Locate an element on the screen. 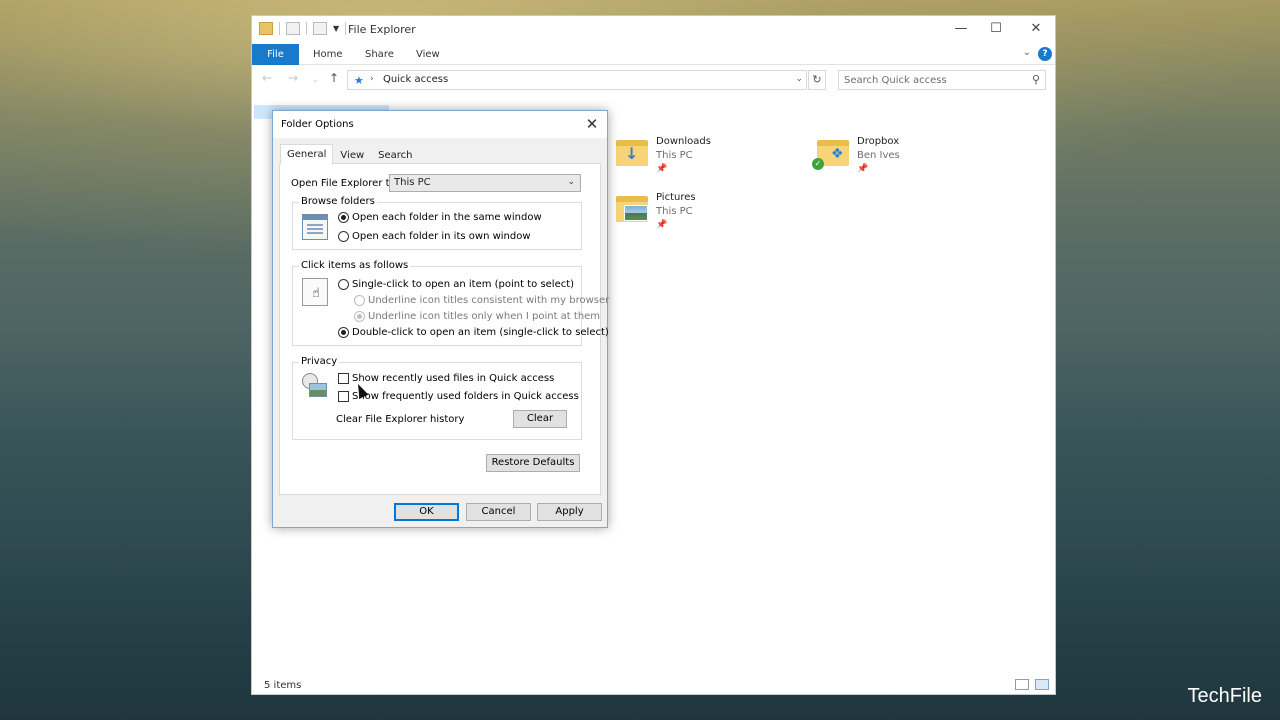  status-item-count: 5 items is located at coordinates (283, 685).